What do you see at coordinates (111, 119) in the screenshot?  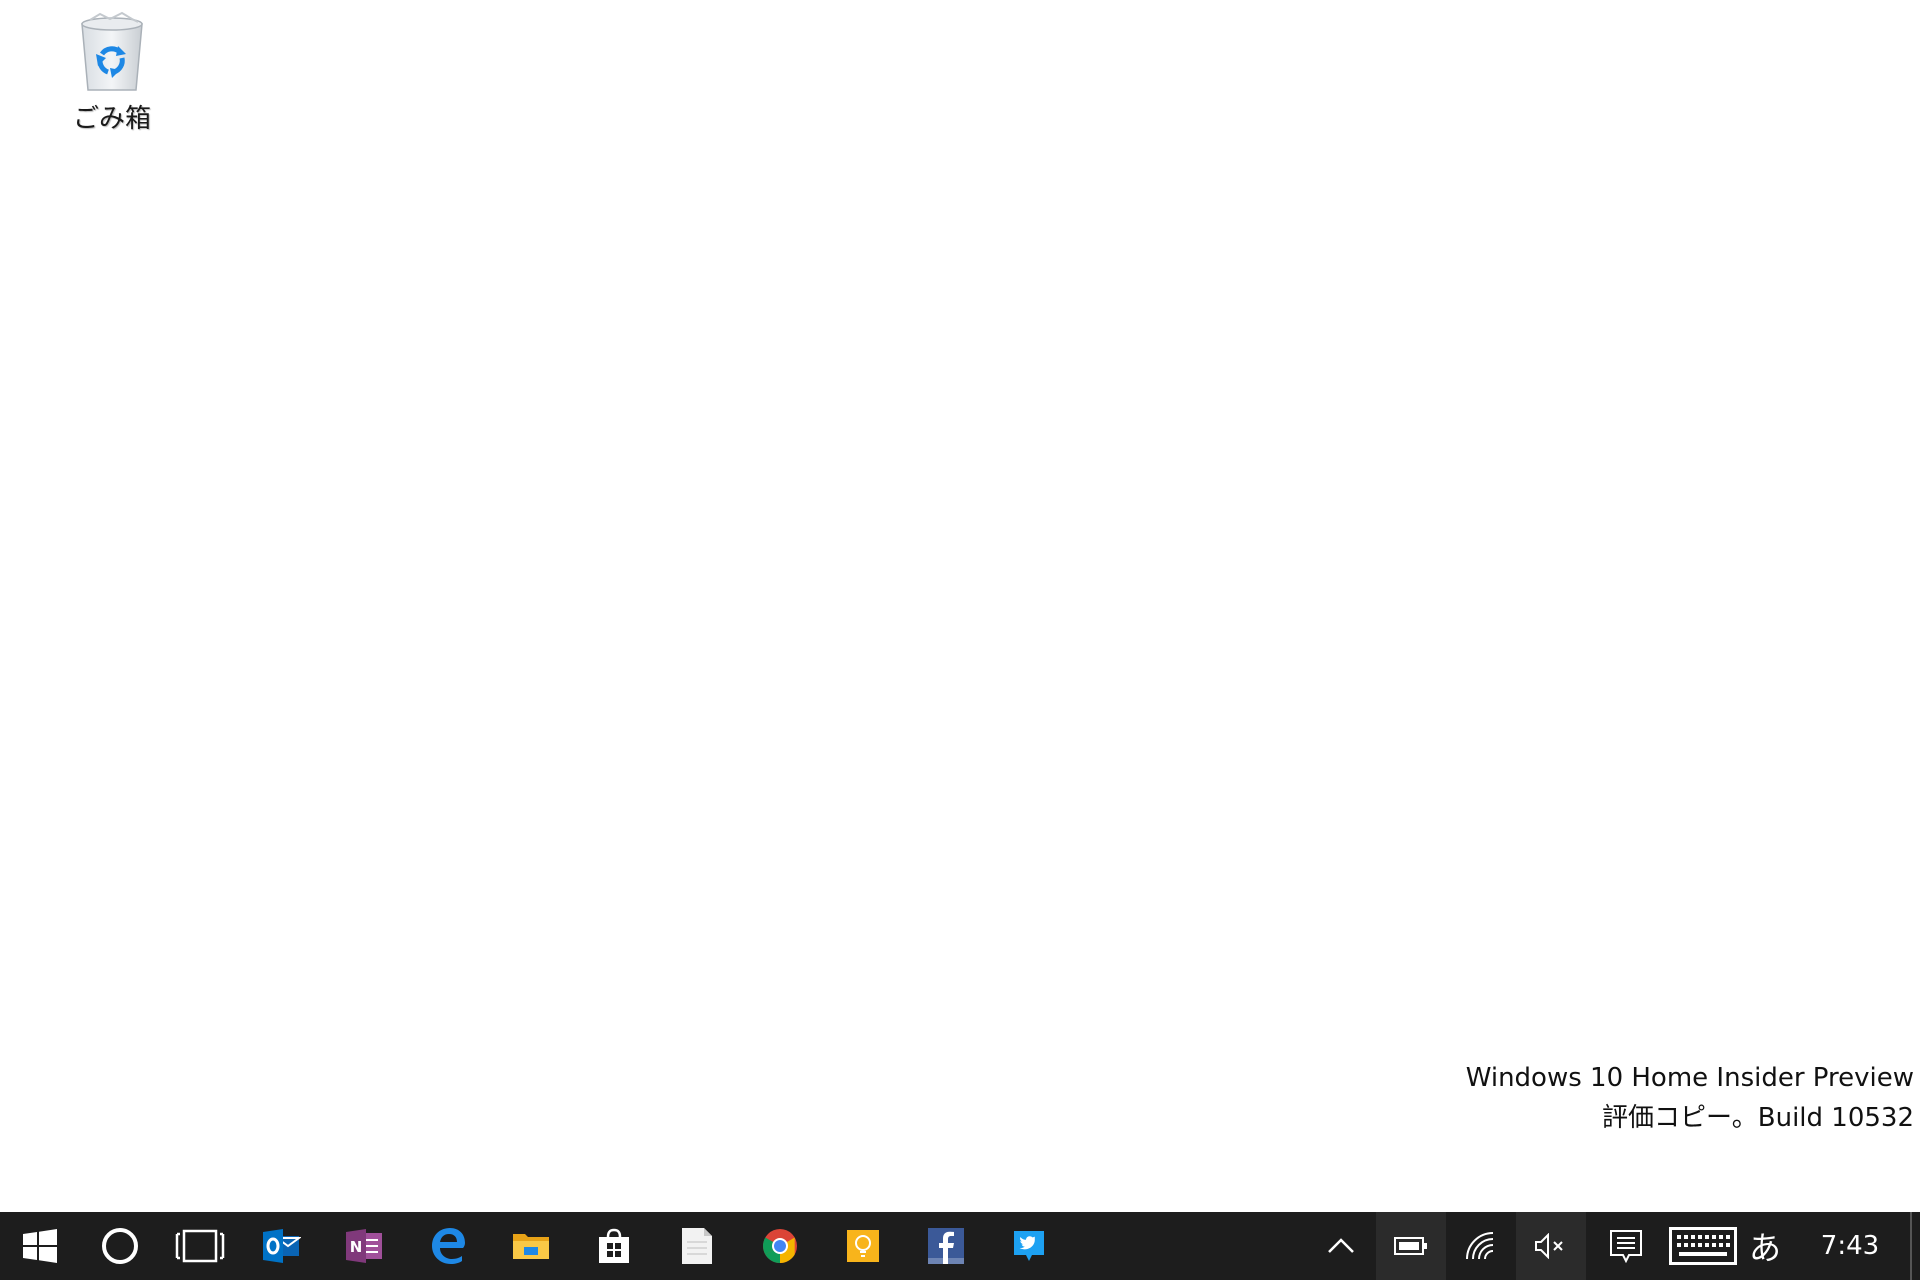 I see `recycle-bin-label: ごみ箱` at bounding box center [111, 119].